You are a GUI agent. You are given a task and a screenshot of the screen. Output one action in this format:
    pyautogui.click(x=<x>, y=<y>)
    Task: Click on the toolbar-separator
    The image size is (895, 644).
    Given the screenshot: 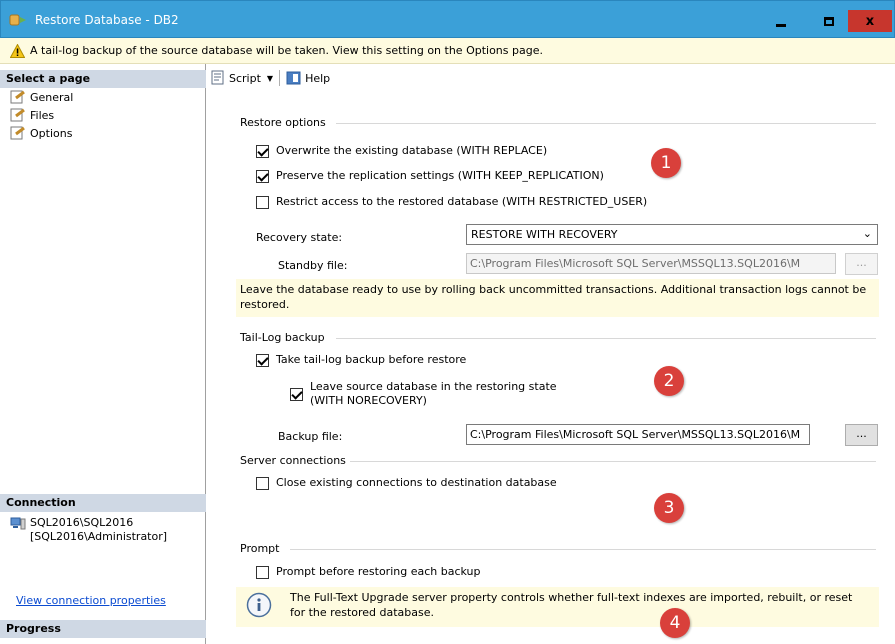 What is the action you would take?
    pyautogui.click(x=280, y=78)
    